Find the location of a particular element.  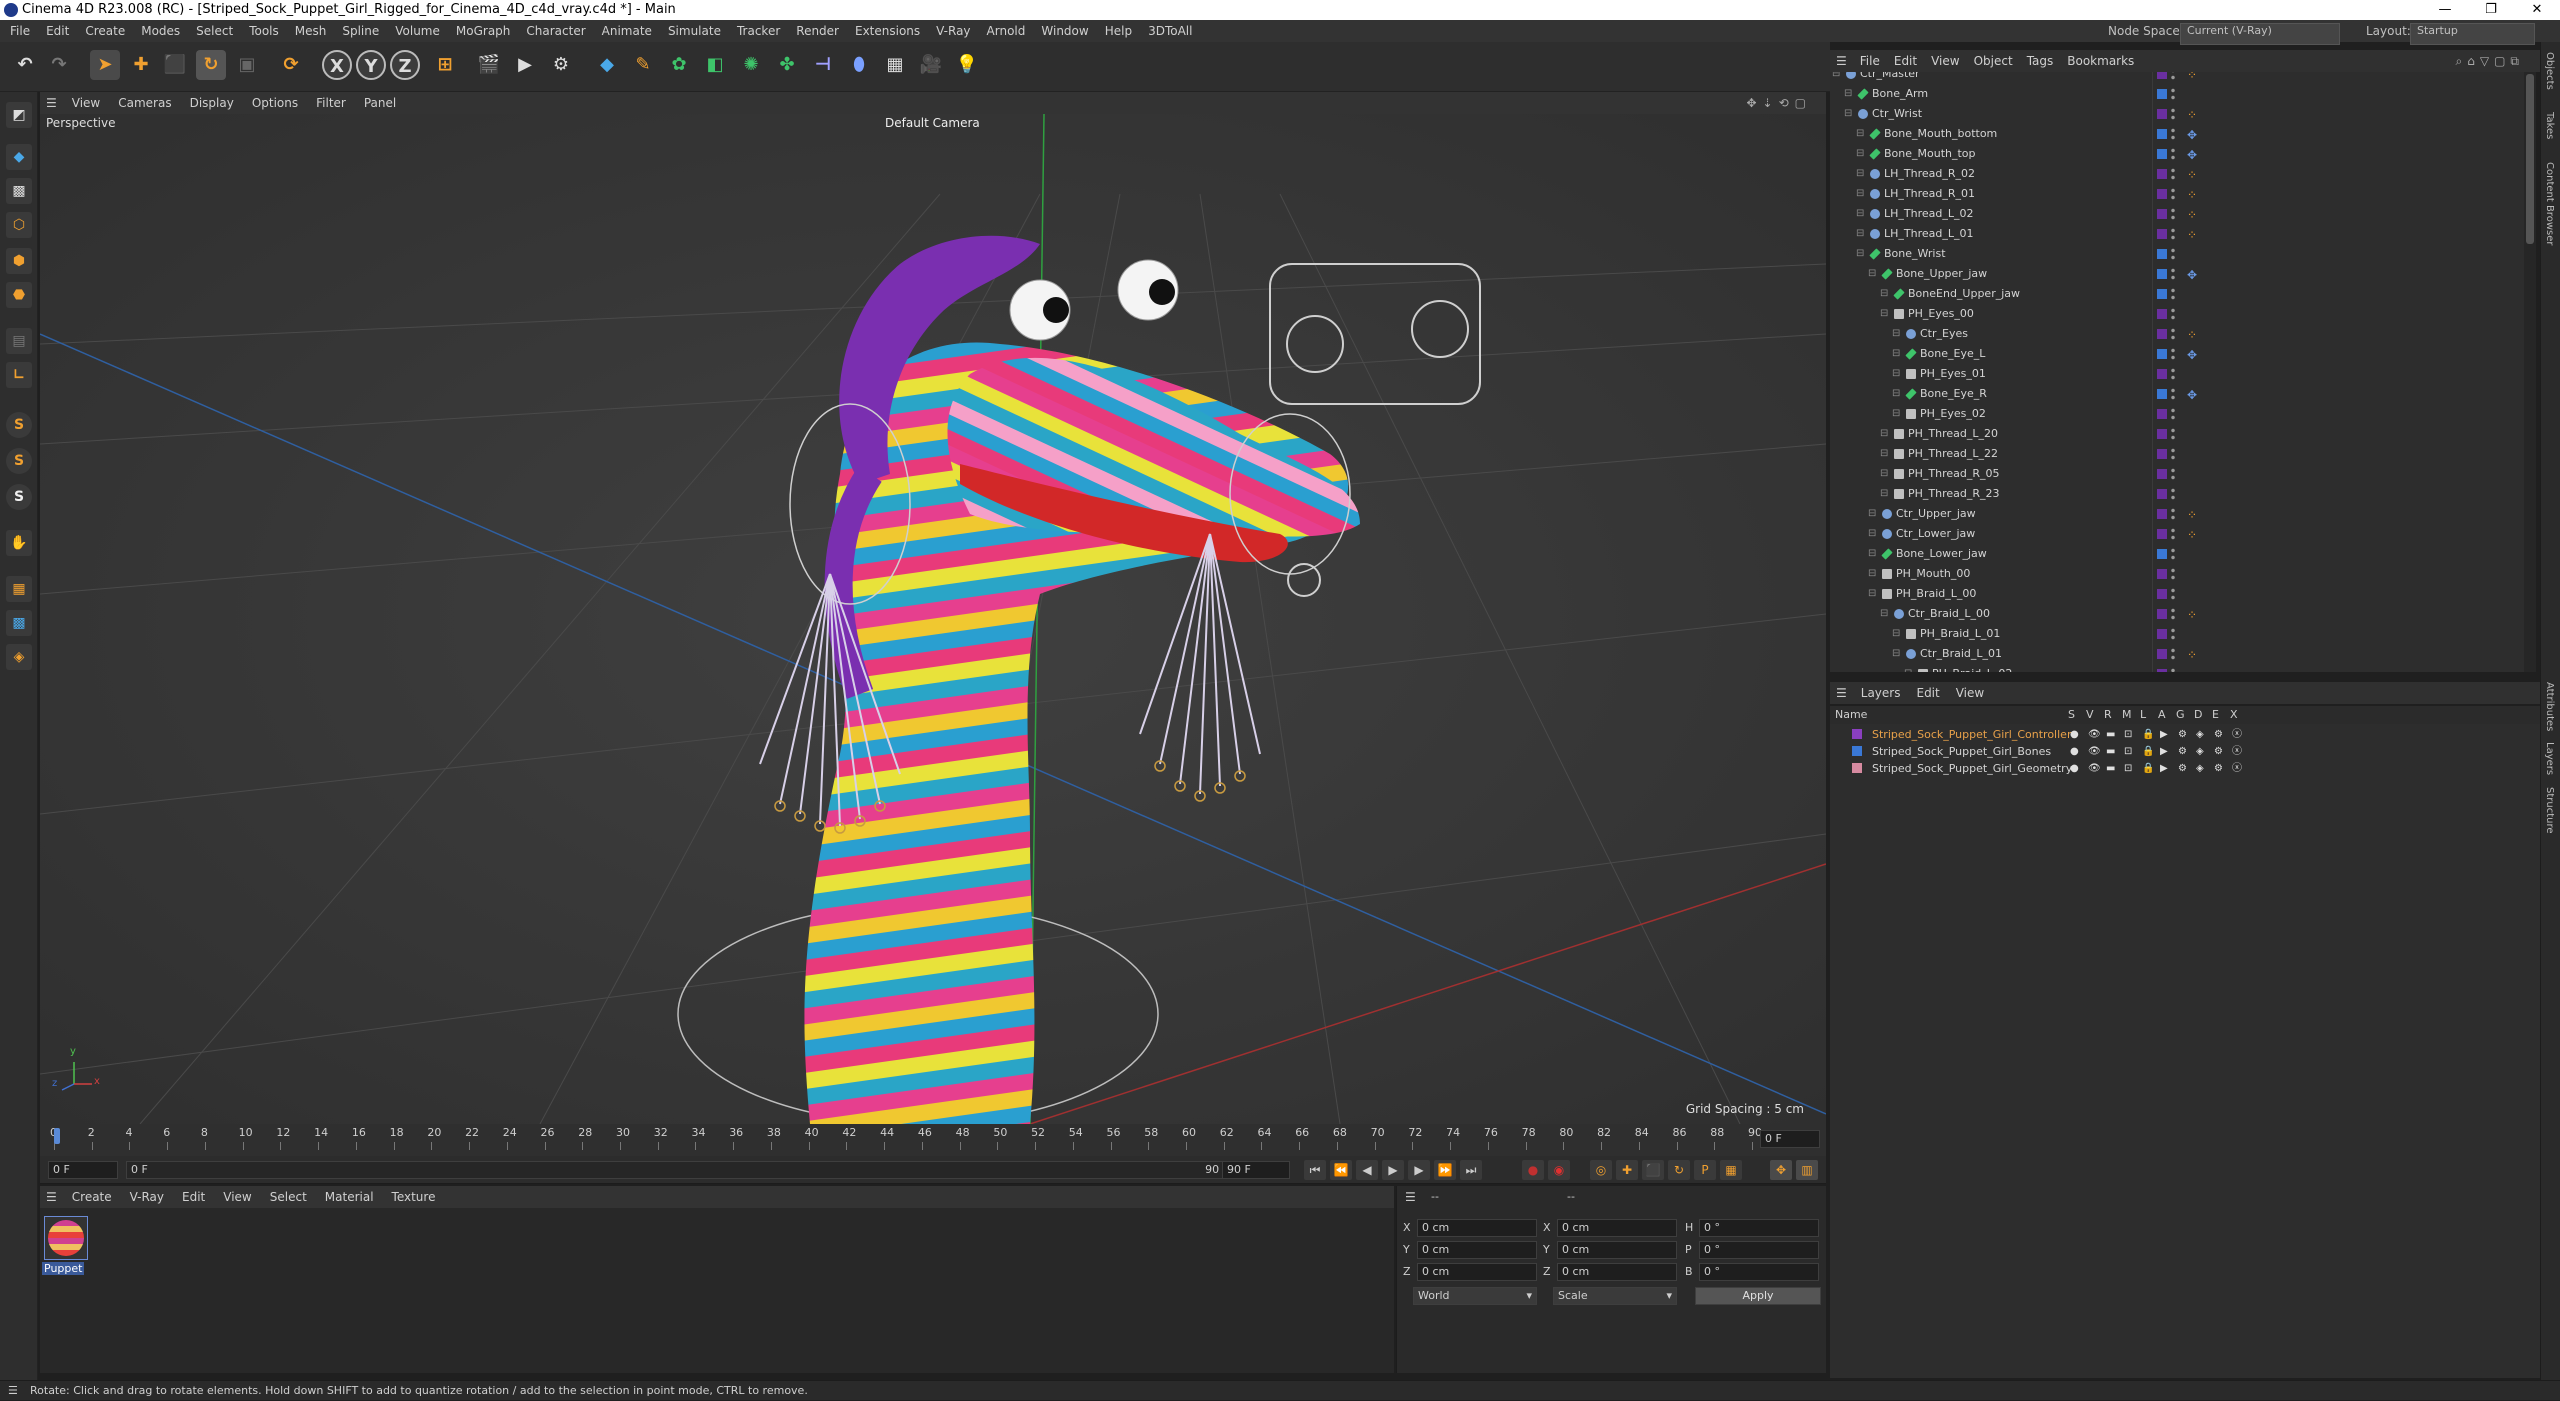

object-row: ⊟ PH_Thread_R_05 is located at coordinates (2177, 474).